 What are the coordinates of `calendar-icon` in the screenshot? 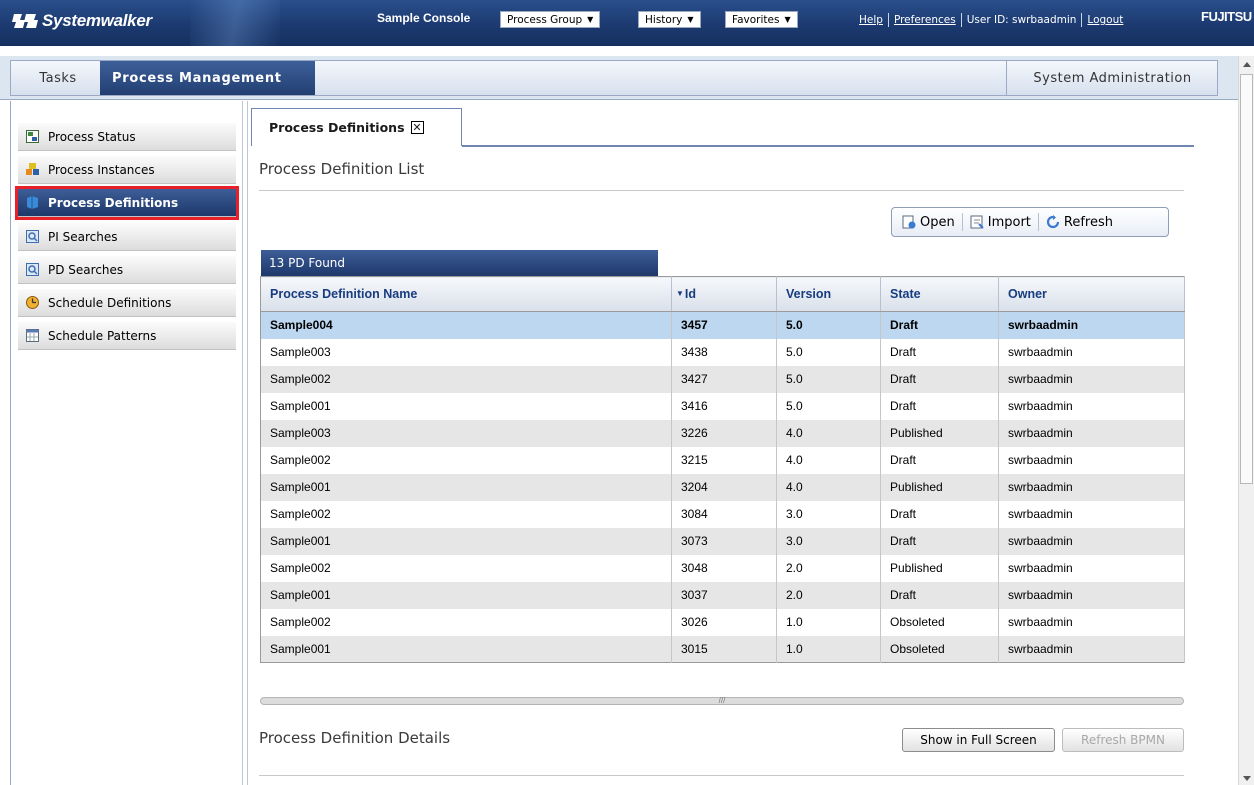 It's located at (32, 335).